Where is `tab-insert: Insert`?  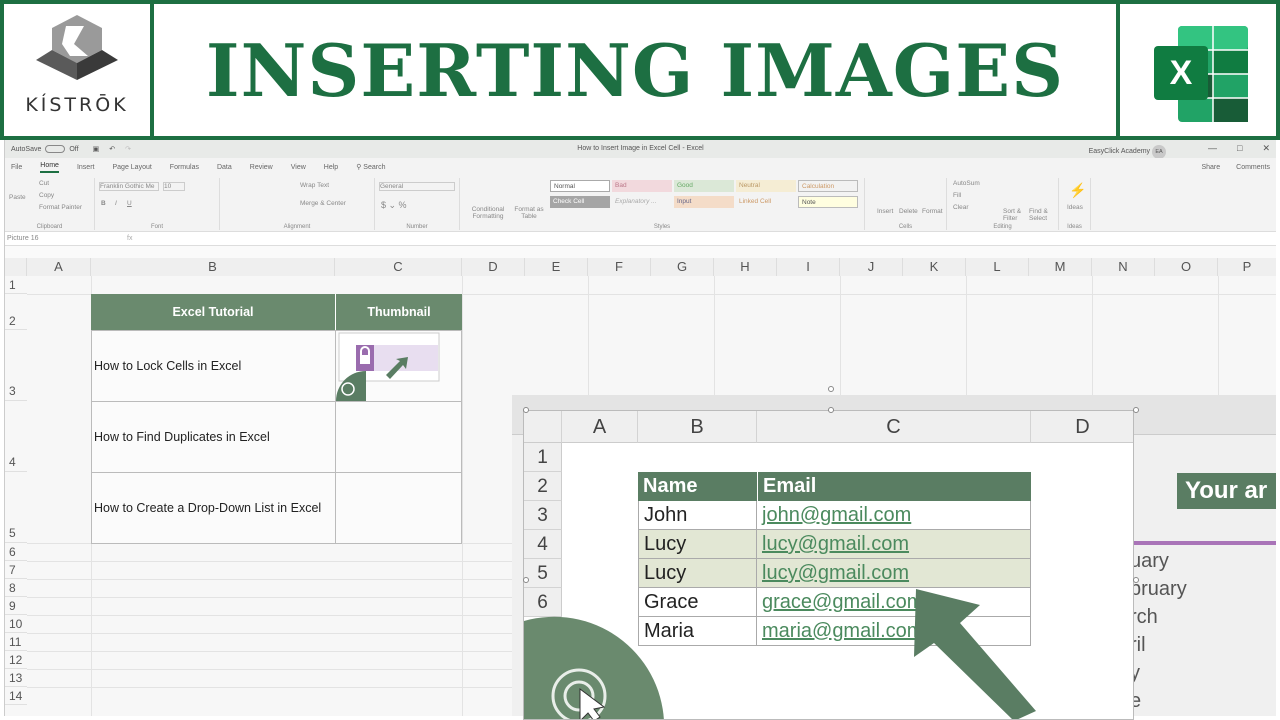 tab-insert: Insert is located at coordinates (86, 167).